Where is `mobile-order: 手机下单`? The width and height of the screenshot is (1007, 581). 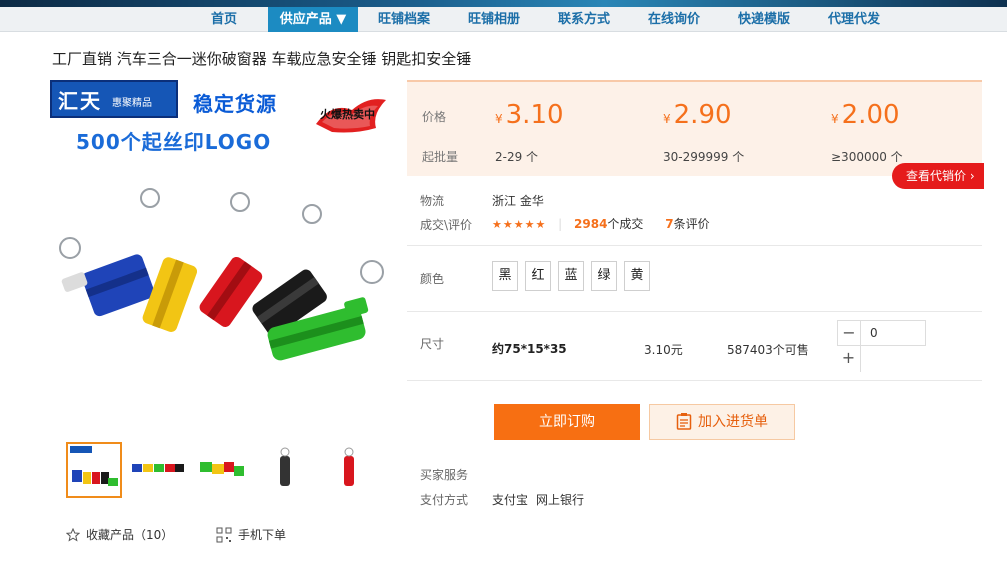 mobile-order: 手机下单 is located at coordinates (251, 534).